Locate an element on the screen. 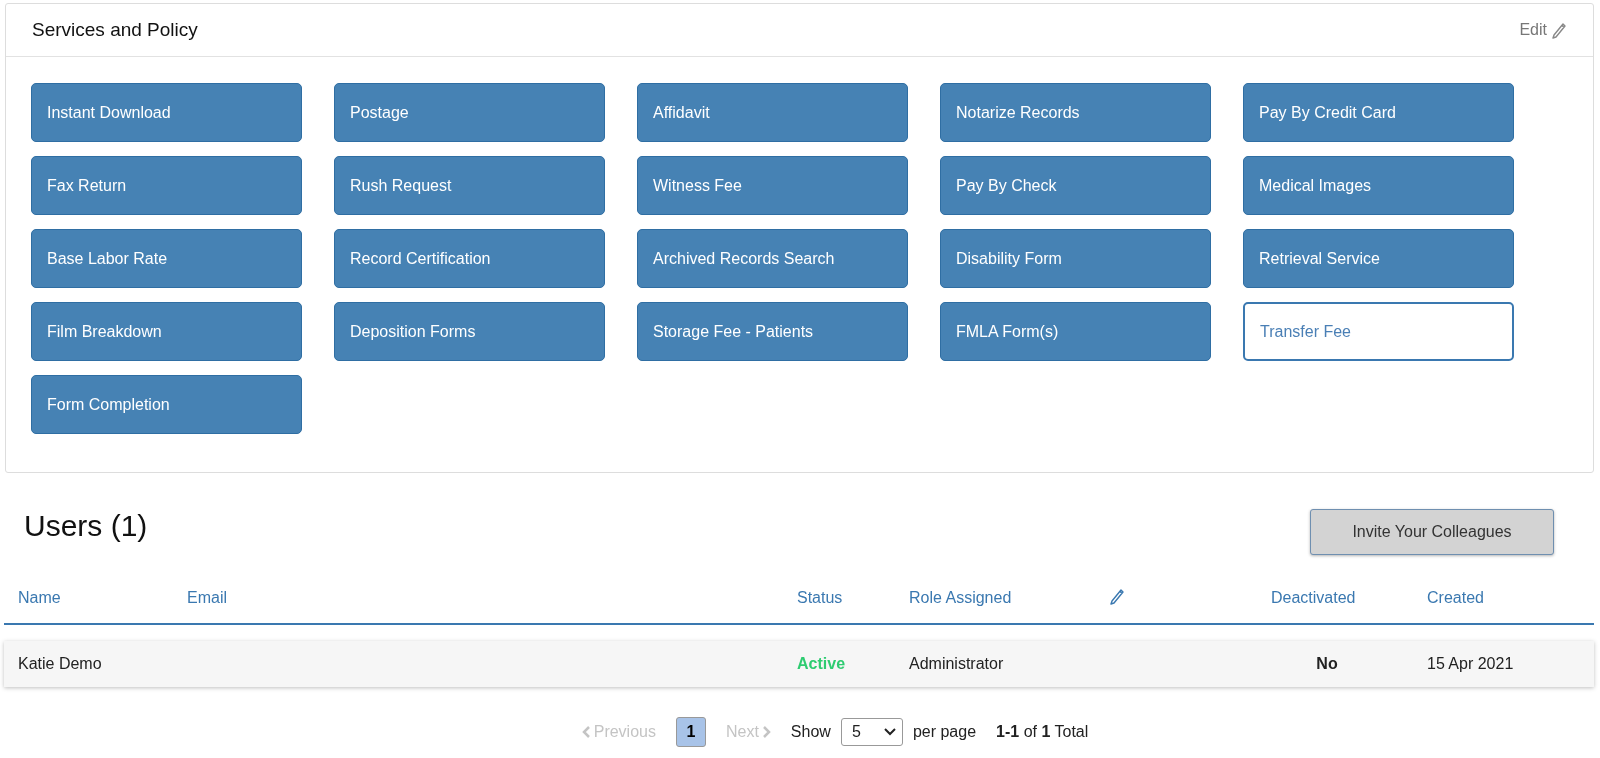 This screenshot has height=758, width=1600. caret-icon is located at coordinates (889, 732).